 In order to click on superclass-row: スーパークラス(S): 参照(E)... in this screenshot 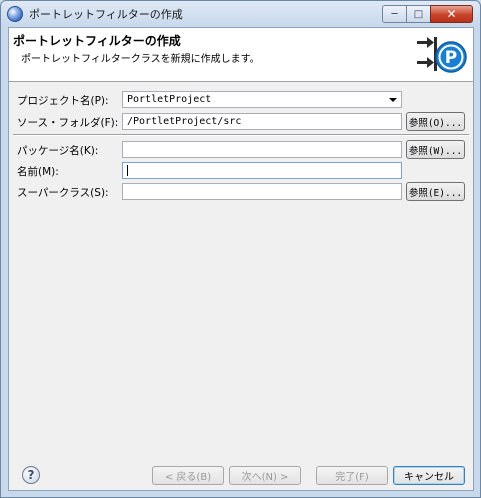, I will do `click(241, 191)`.